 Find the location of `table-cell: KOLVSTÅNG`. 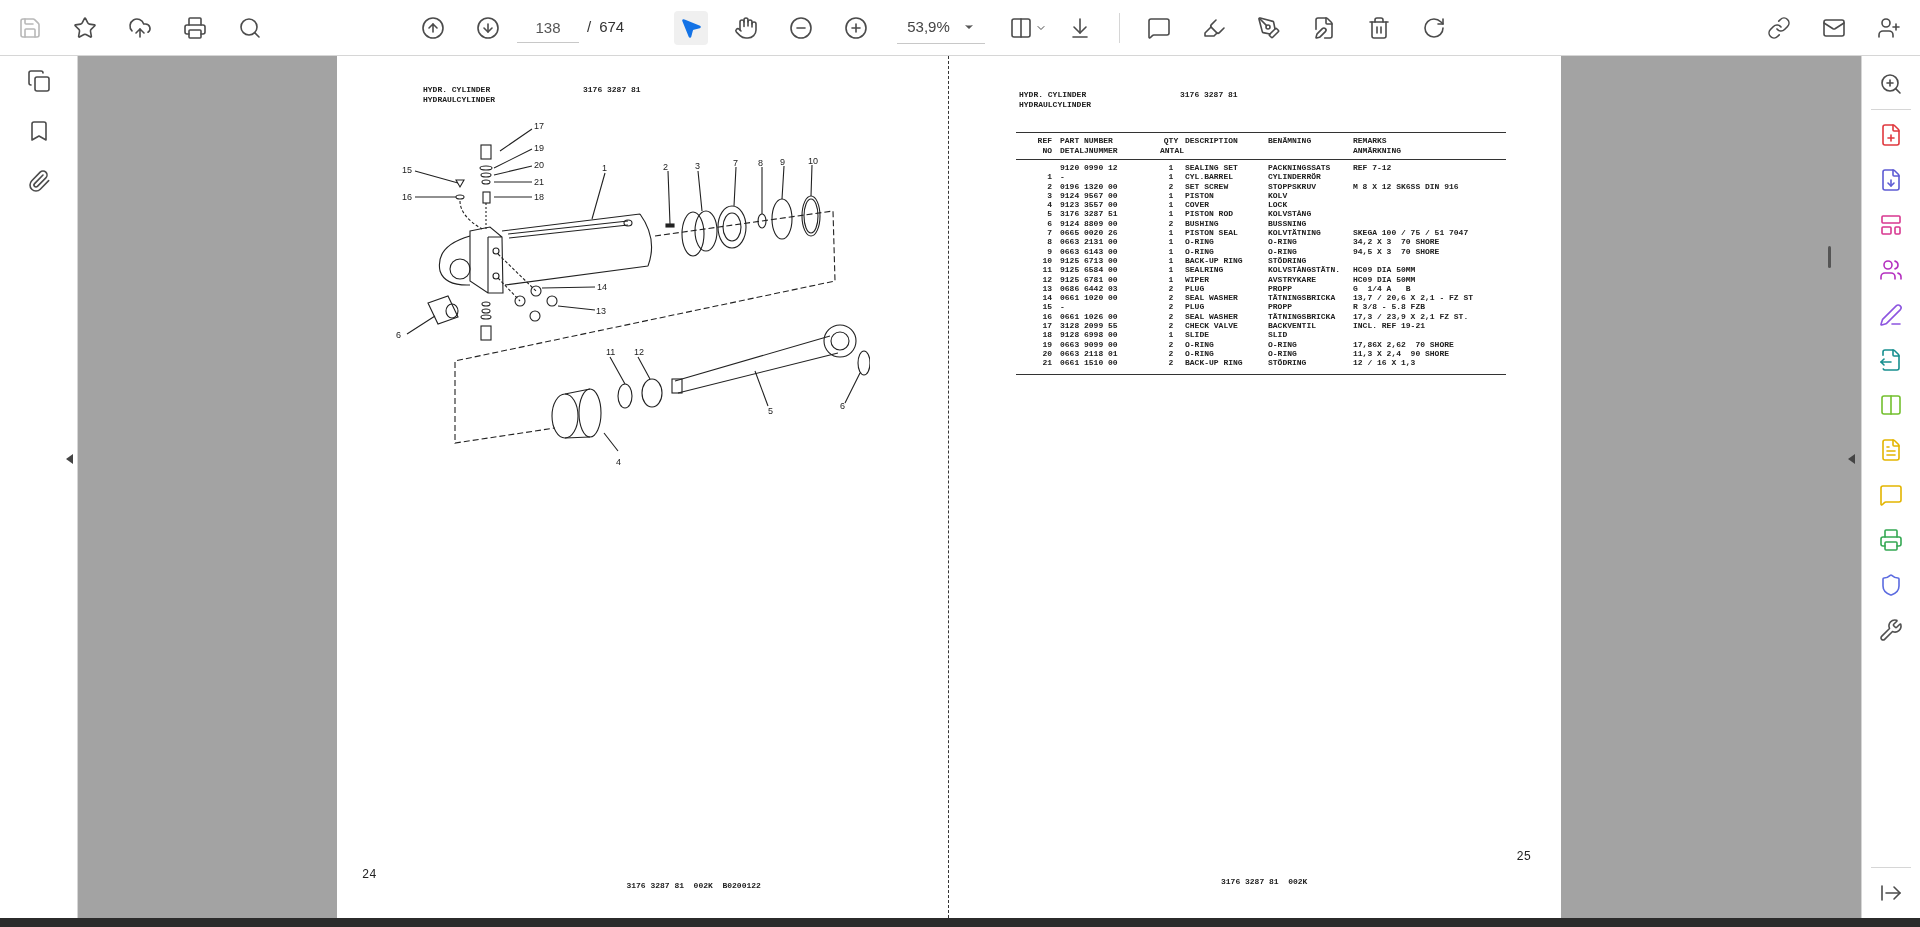

table-cell: KOLVSTÅNG is located at coordinates (1290, 214).